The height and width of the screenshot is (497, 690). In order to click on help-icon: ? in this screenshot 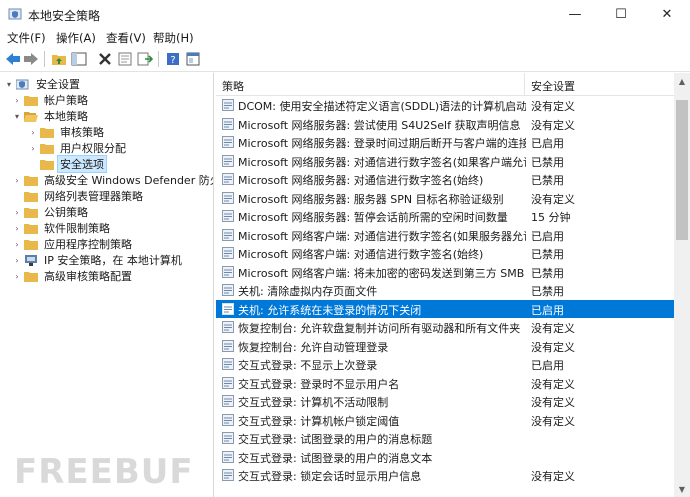, I will do `click(173, 59)`.